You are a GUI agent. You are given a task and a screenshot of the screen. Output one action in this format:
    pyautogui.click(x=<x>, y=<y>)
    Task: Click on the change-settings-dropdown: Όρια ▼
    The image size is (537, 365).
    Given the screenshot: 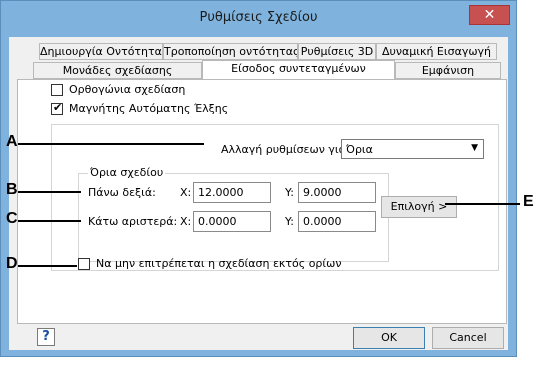 What is the action you would take?
    pyautogui.click(x=412, y=149)
    